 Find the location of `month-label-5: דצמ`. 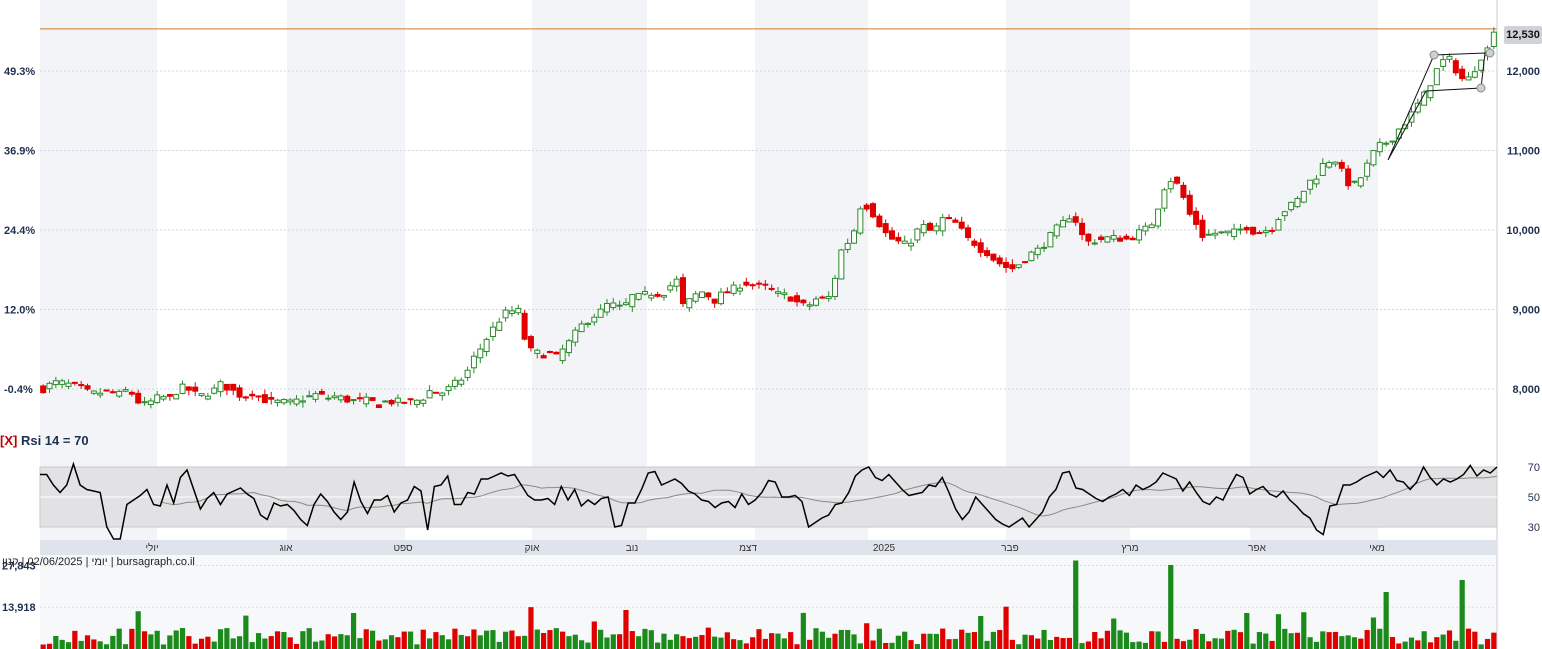

month-label-5: דצמ is located at coordinates (748, 548).